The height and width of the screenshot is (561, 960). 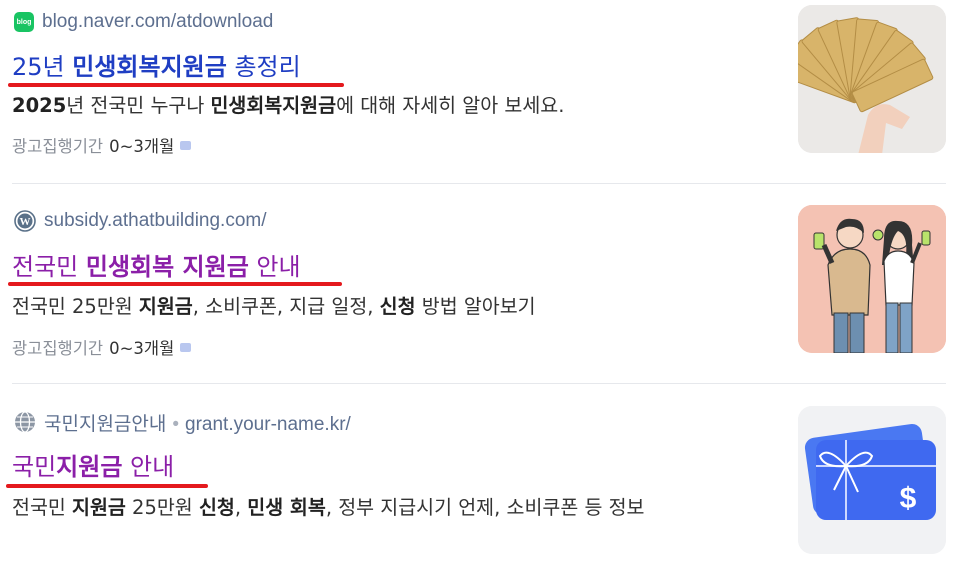 I want to click on wordpress-icon: W, so click(x=25, y=221).